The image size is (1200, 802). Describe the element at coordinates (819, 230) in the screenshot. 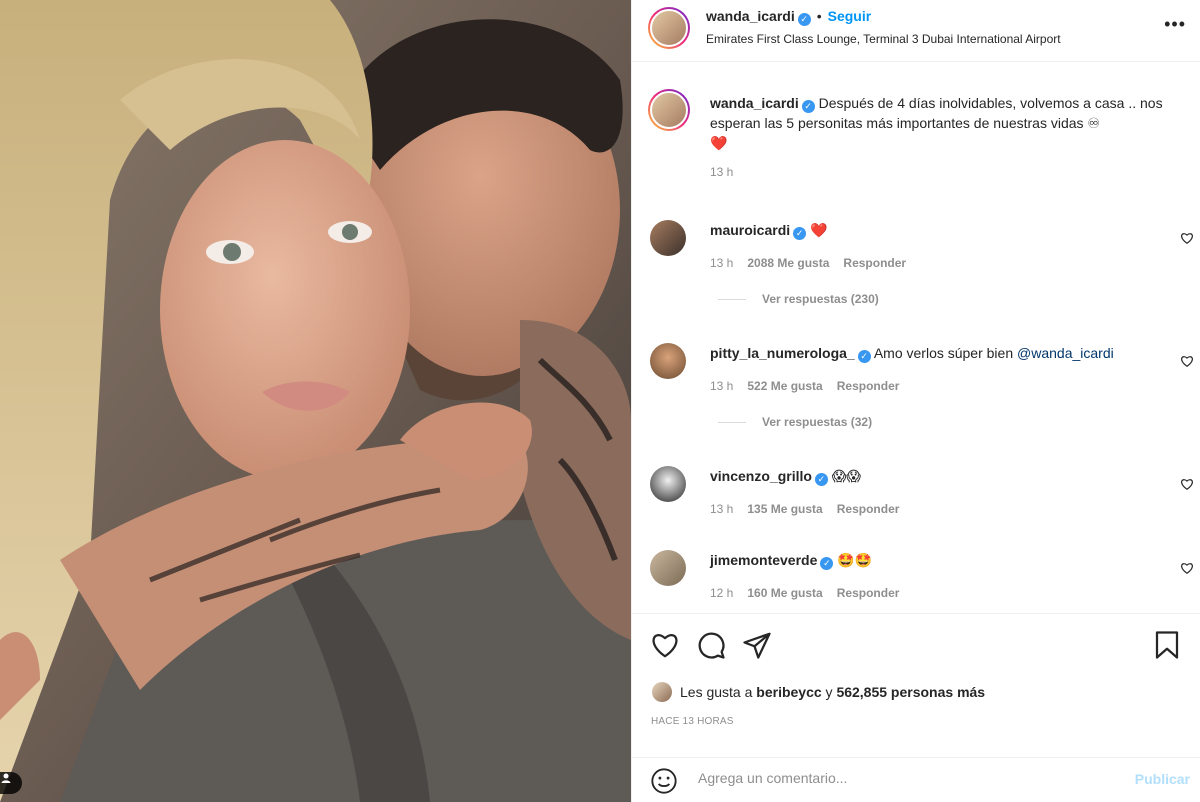

I see `comment-emoji: ❤️` at that location.